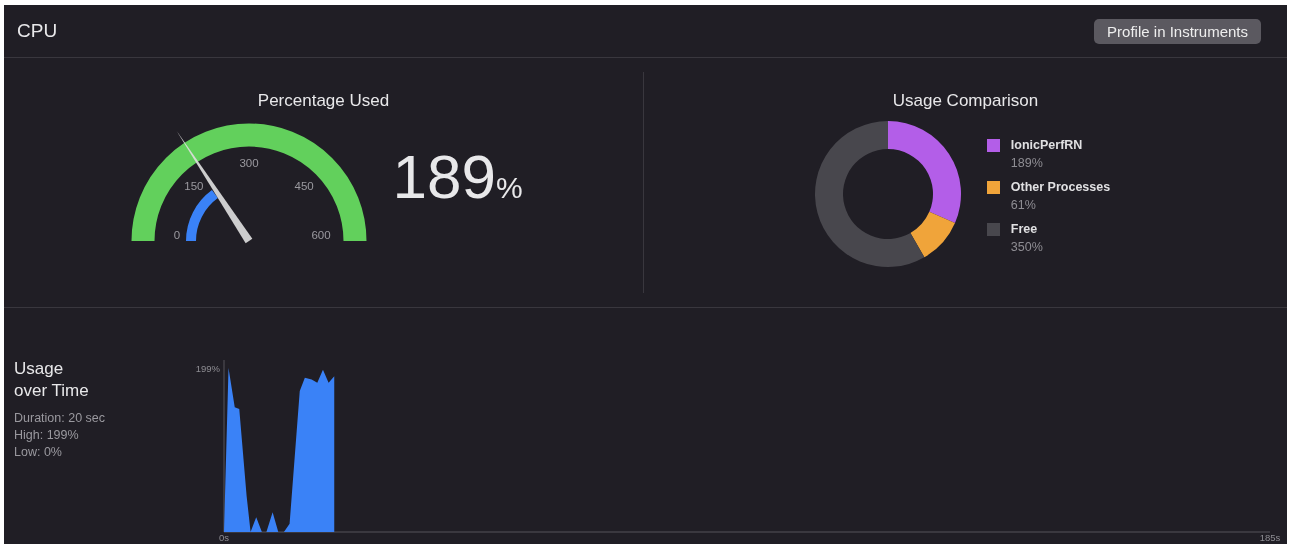 This screenshot has height=544, width=1290. What do you see at coordinates (37, 31) in the screenshot?
I see `panel-title: CPU` at bounding box center [37, 31].